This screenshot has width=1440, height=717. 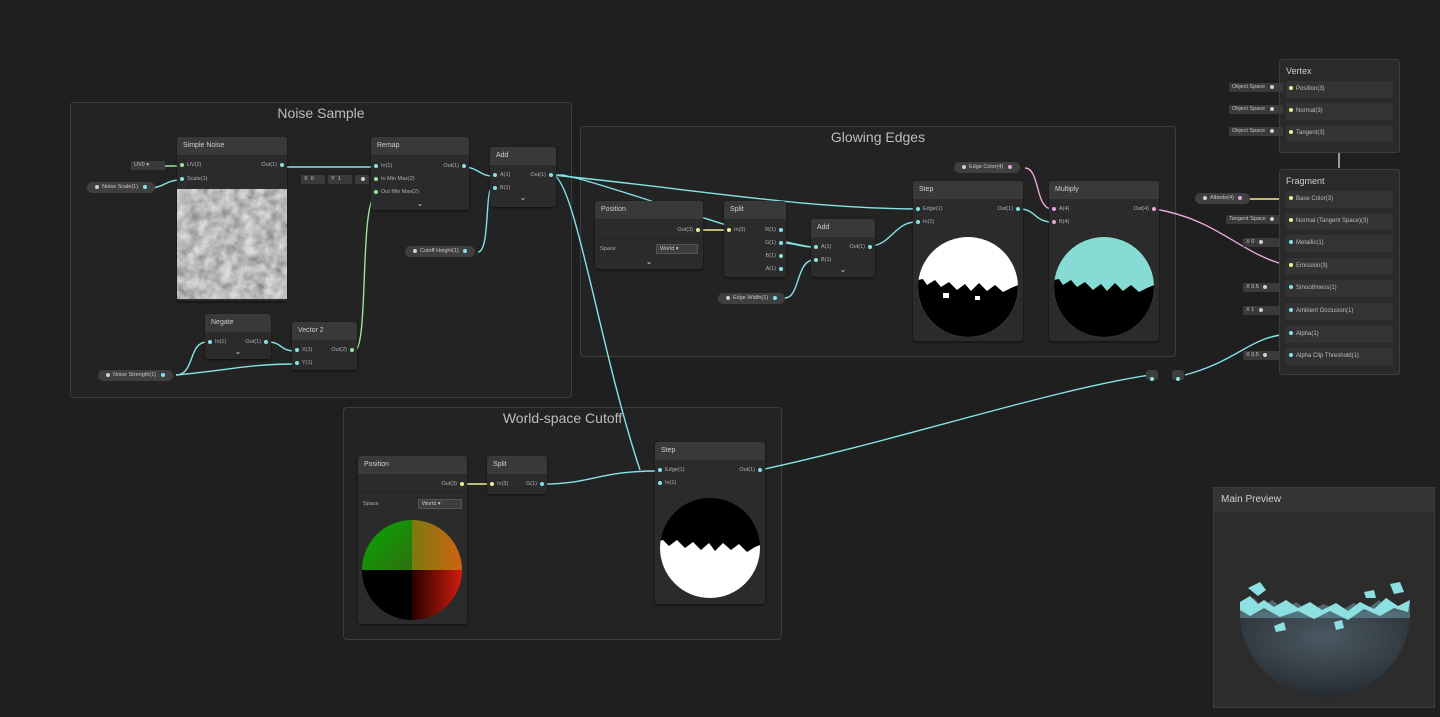 What do you see at coordinates (340, 179) in the screenshot?
I see `in-min-y-field: Y 1` at bounding box center [340, 179].